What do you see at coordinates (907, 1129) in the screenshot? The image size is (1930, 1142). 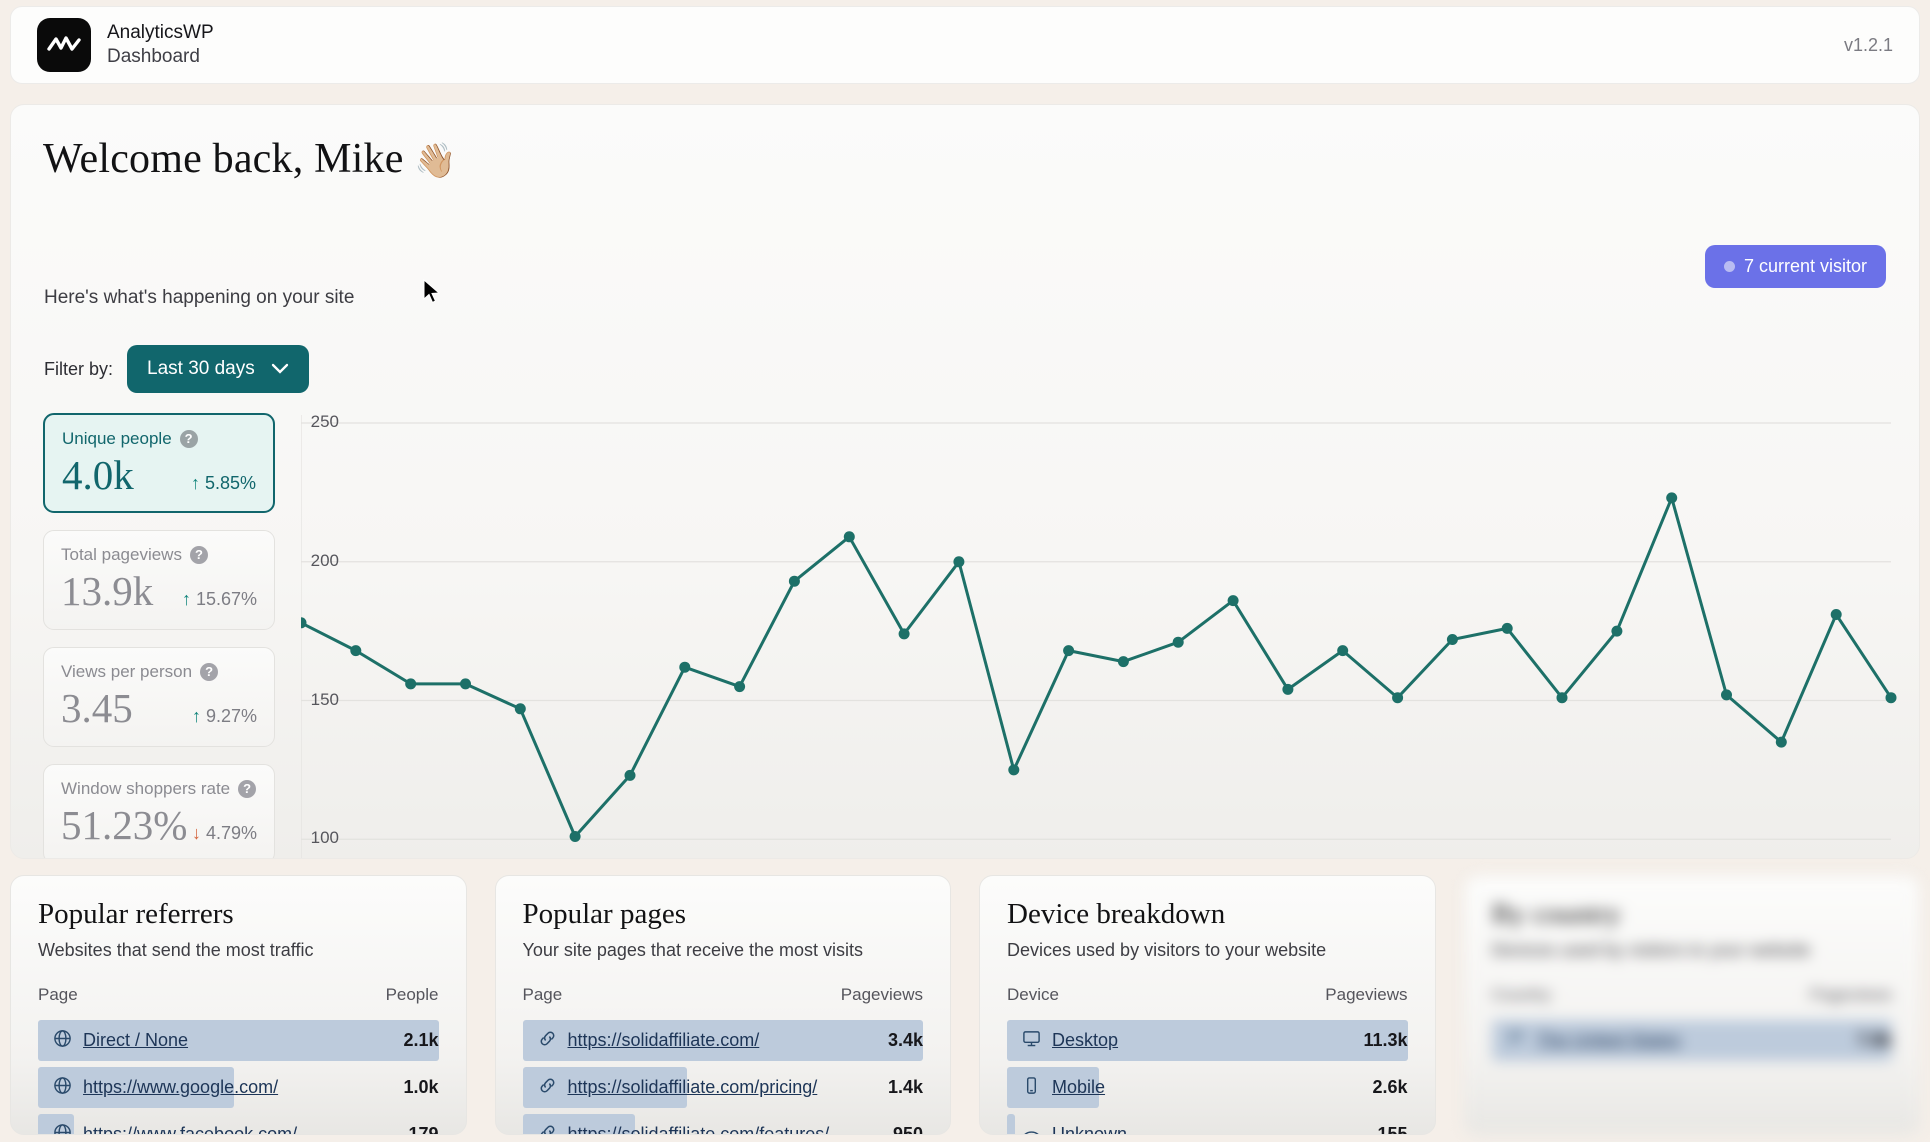 I see `row-value: 950` at bounding box center [907, 1129].